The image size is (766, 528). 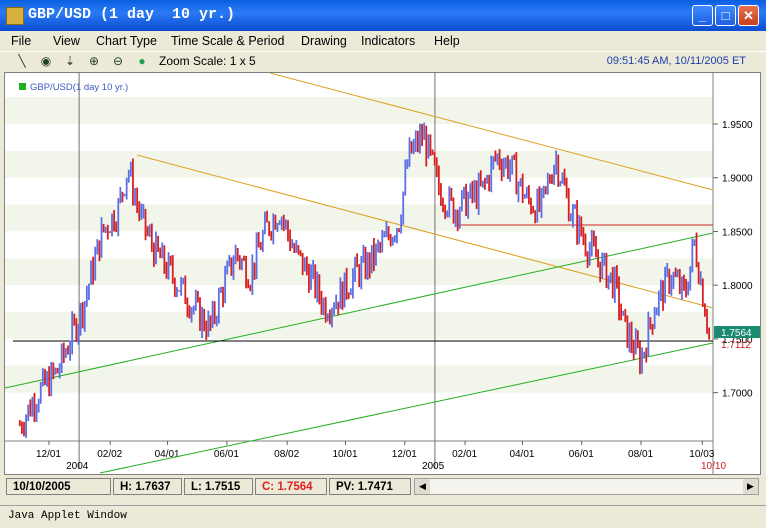 What do you see at coordinates (118, 61) in the screenshot?
I see `zoom-out-icon: ⊖` at bounding box center [118, 61].